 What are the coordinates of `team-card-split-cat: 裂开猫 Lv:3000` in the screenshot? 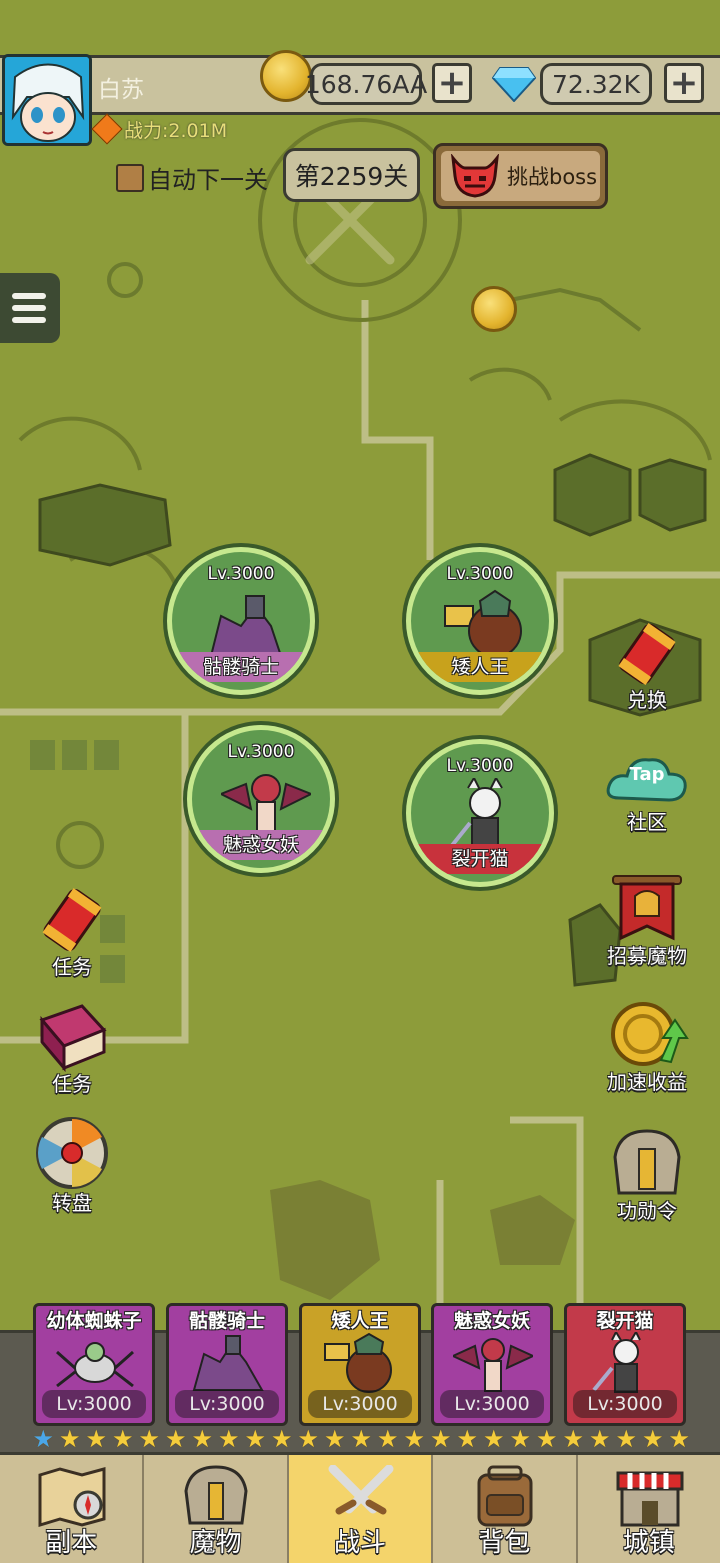 It's located at (625, 1364).